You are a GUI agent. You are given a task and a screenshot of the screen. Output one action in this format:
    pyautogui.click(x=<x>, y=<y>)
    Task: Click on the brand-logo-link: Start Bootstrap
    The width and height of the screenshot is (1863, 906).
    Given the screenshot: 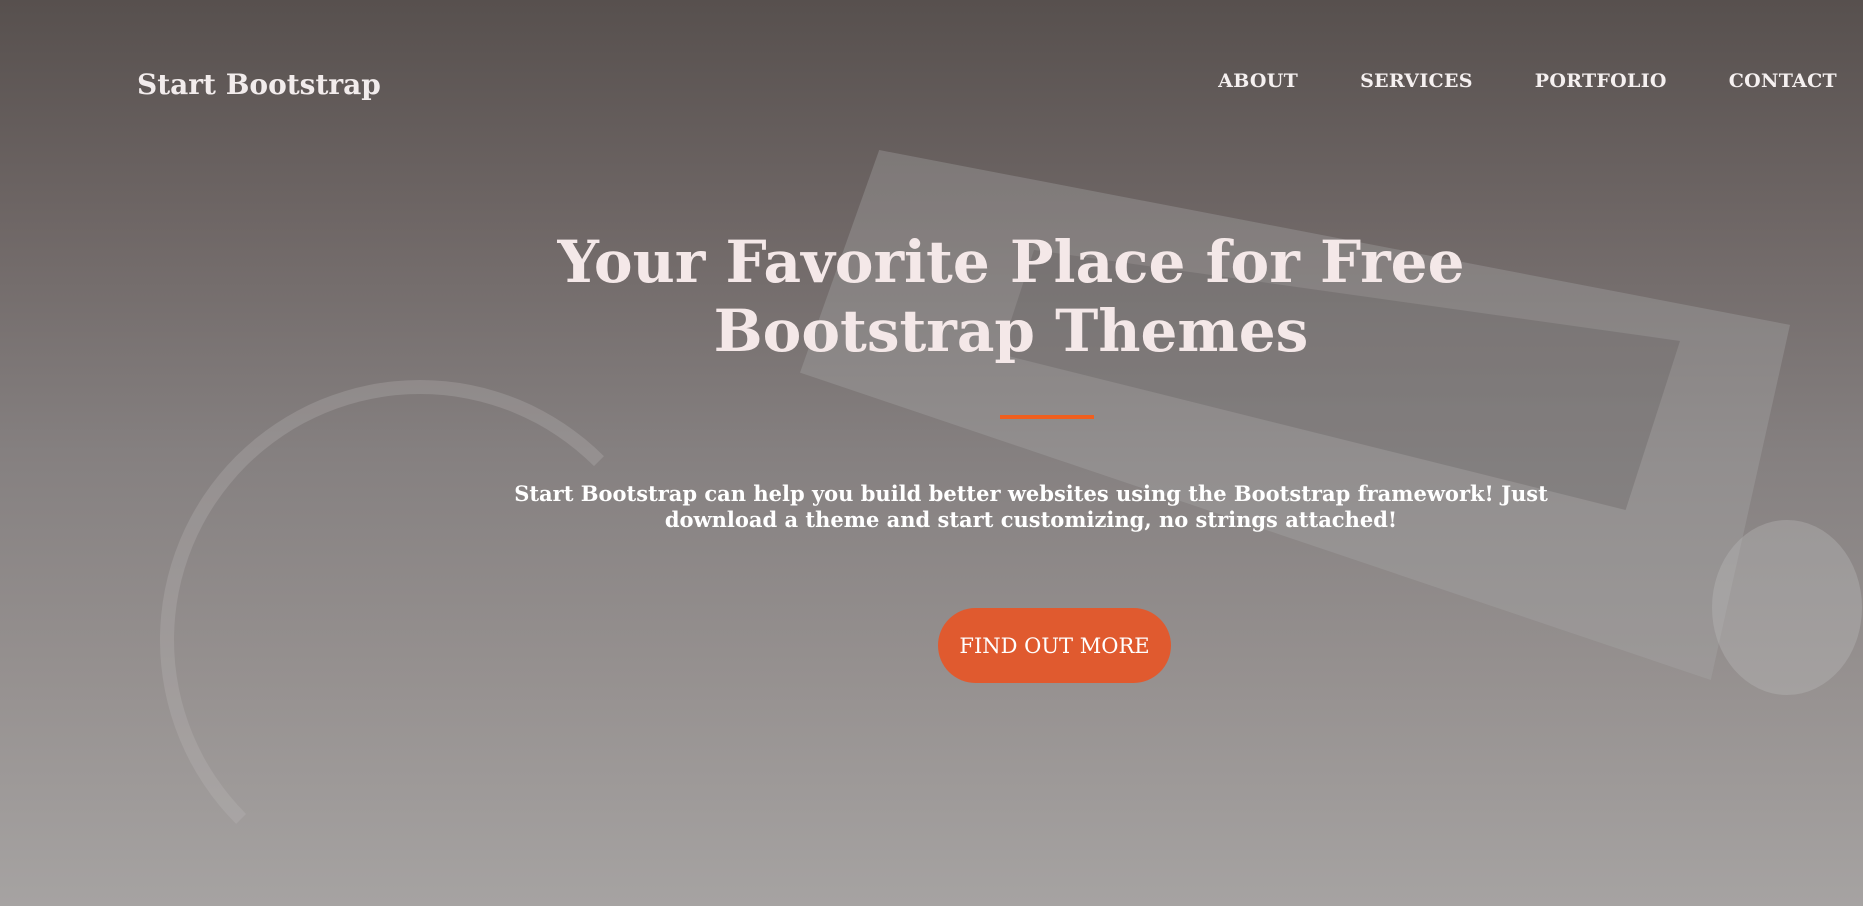 What is the action you would take?
    pyautogui.click(x=259, y=84)
    